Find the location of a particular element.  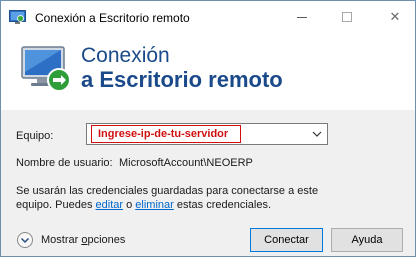

close-button: ✕ is located at coordinates (395, 17).